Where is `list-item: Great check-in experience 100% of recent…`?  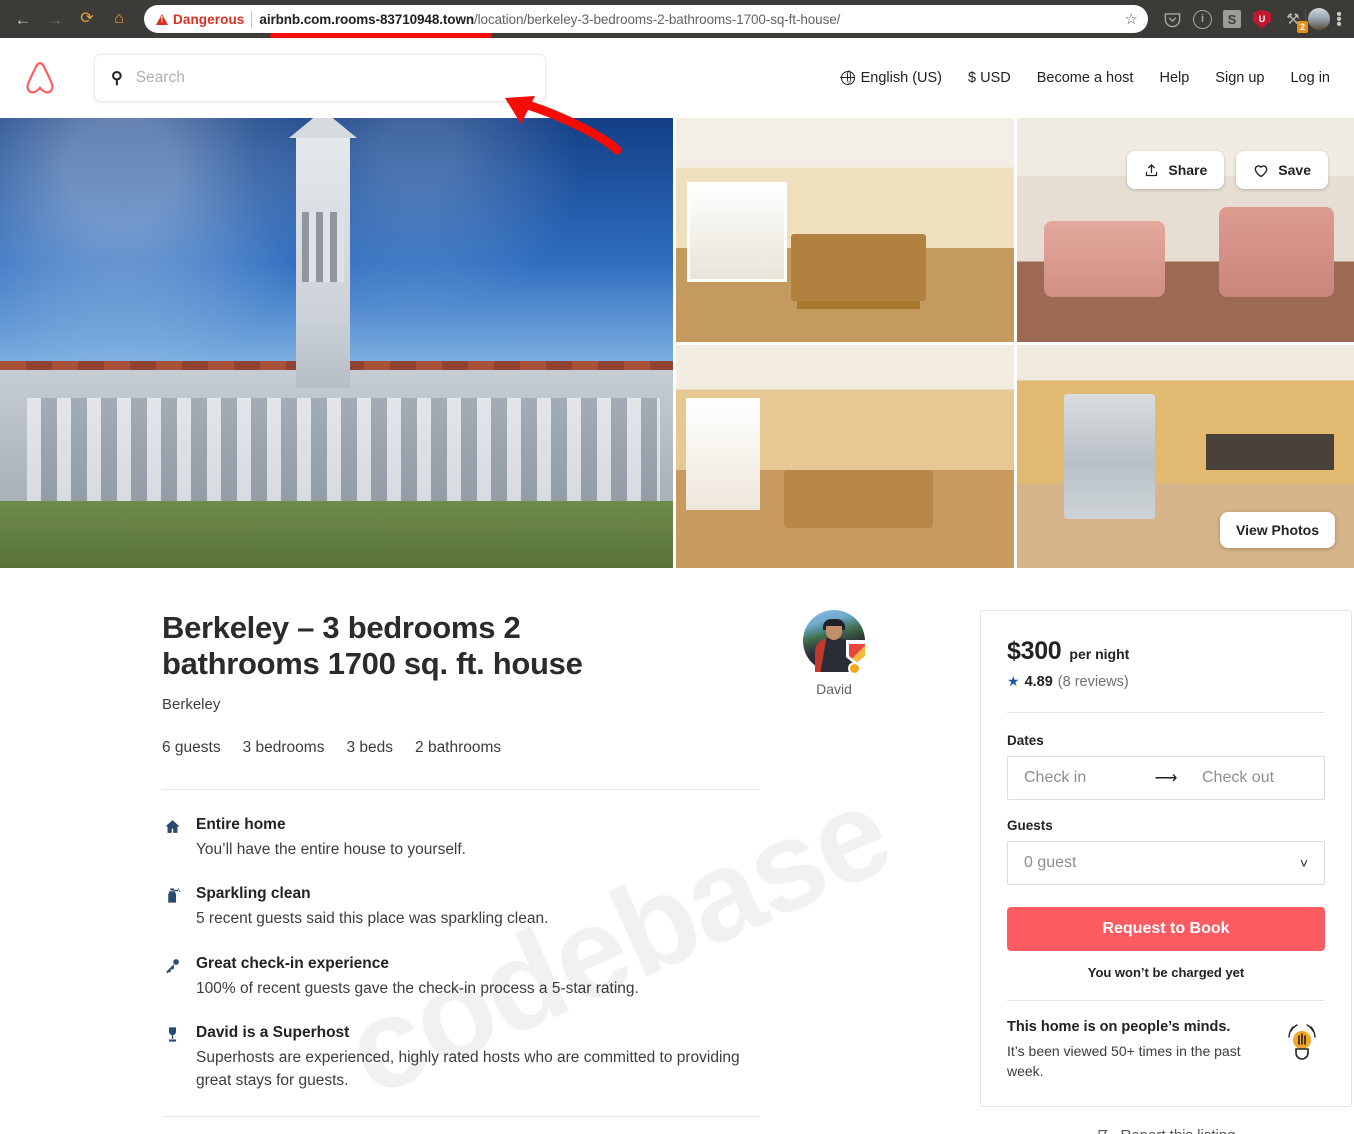
list-item: Great check-in experience 100% of recent… is located at coordinates (462, 977).